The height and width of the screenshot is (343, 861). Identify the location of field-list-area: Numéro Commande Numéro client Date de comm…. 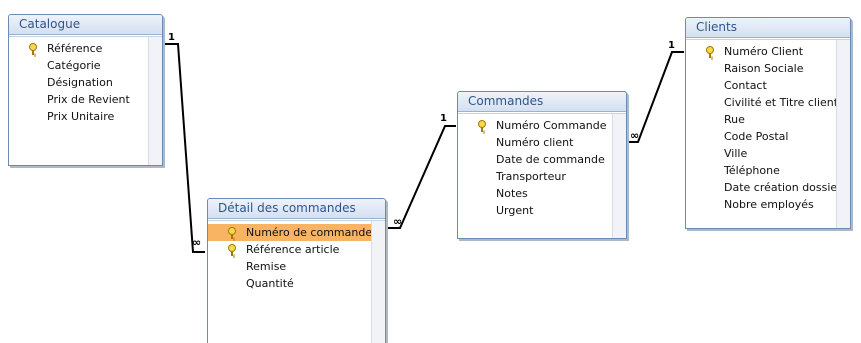
(542, 175).